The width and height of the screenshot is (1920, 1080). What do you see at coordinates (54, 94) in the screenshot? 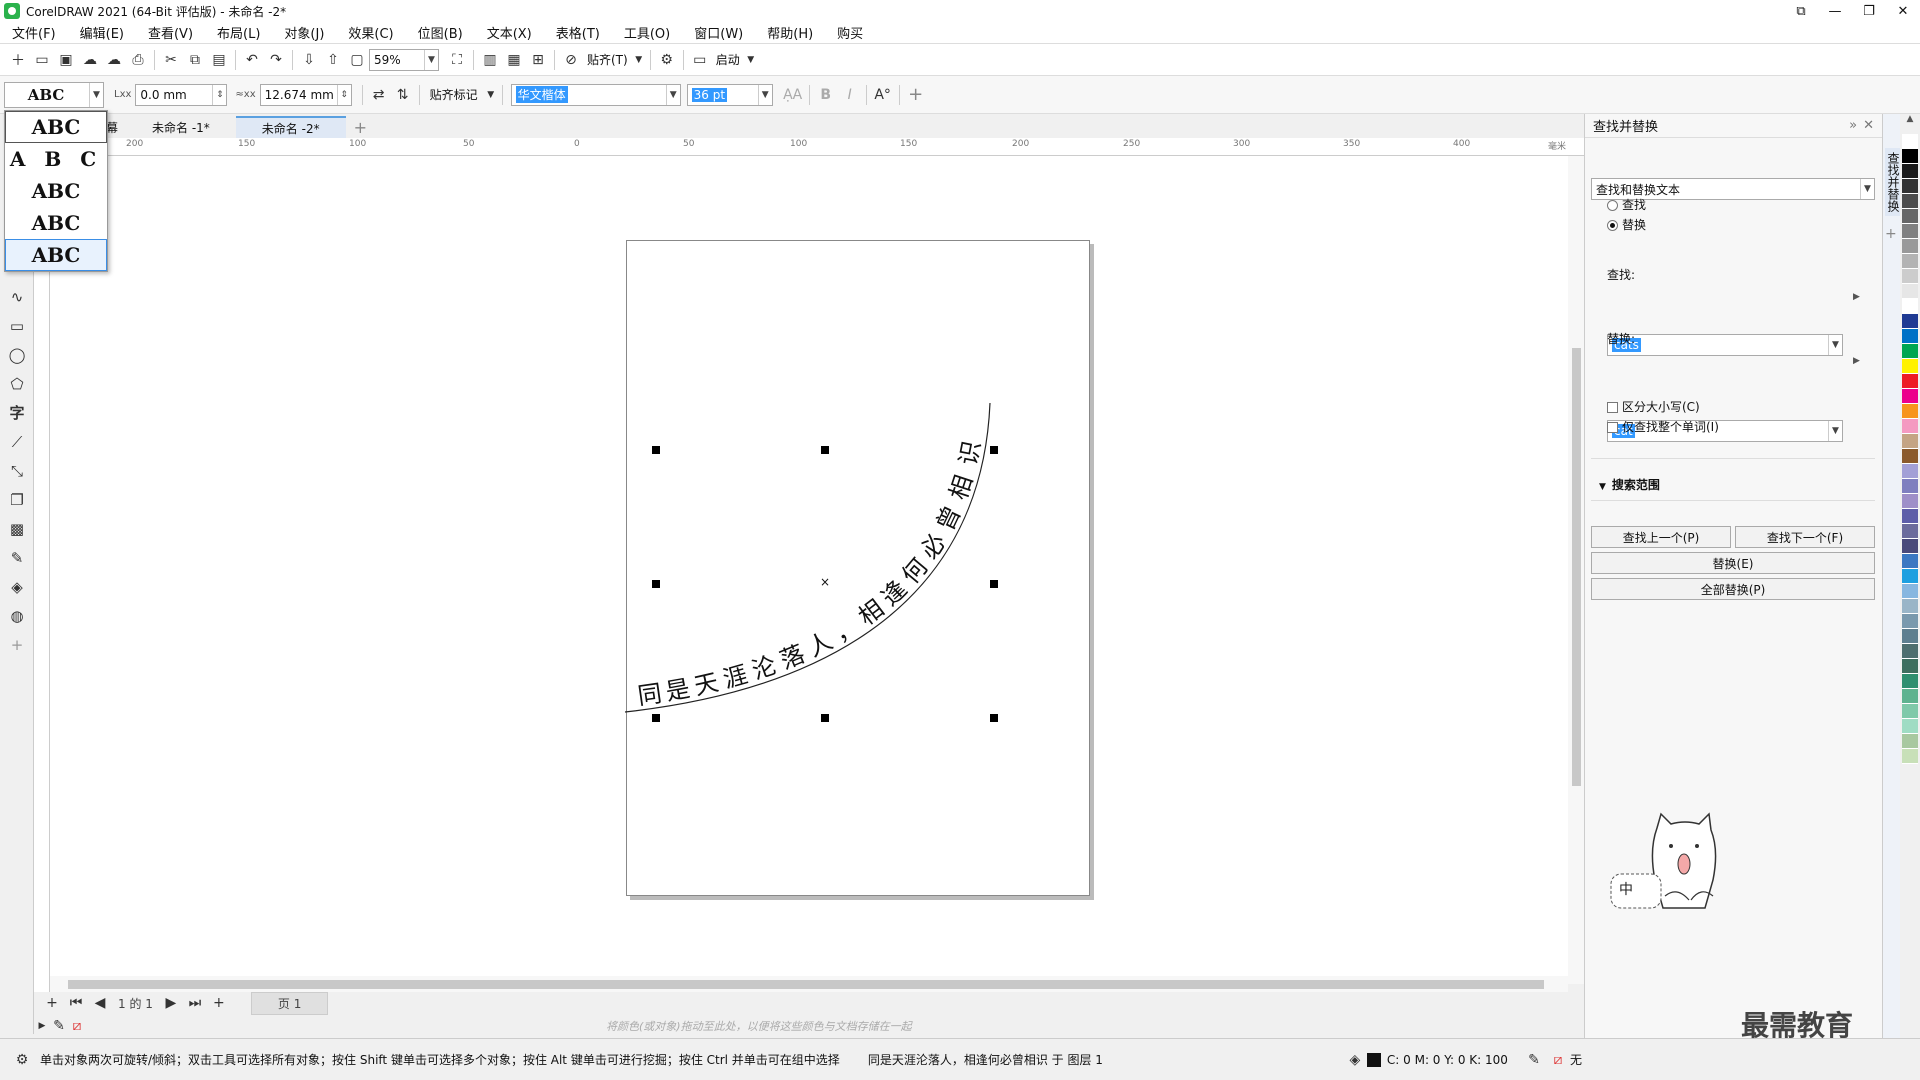
I see `text-path-preset-combo: ABC ▼` at bounding box center [54, 94].